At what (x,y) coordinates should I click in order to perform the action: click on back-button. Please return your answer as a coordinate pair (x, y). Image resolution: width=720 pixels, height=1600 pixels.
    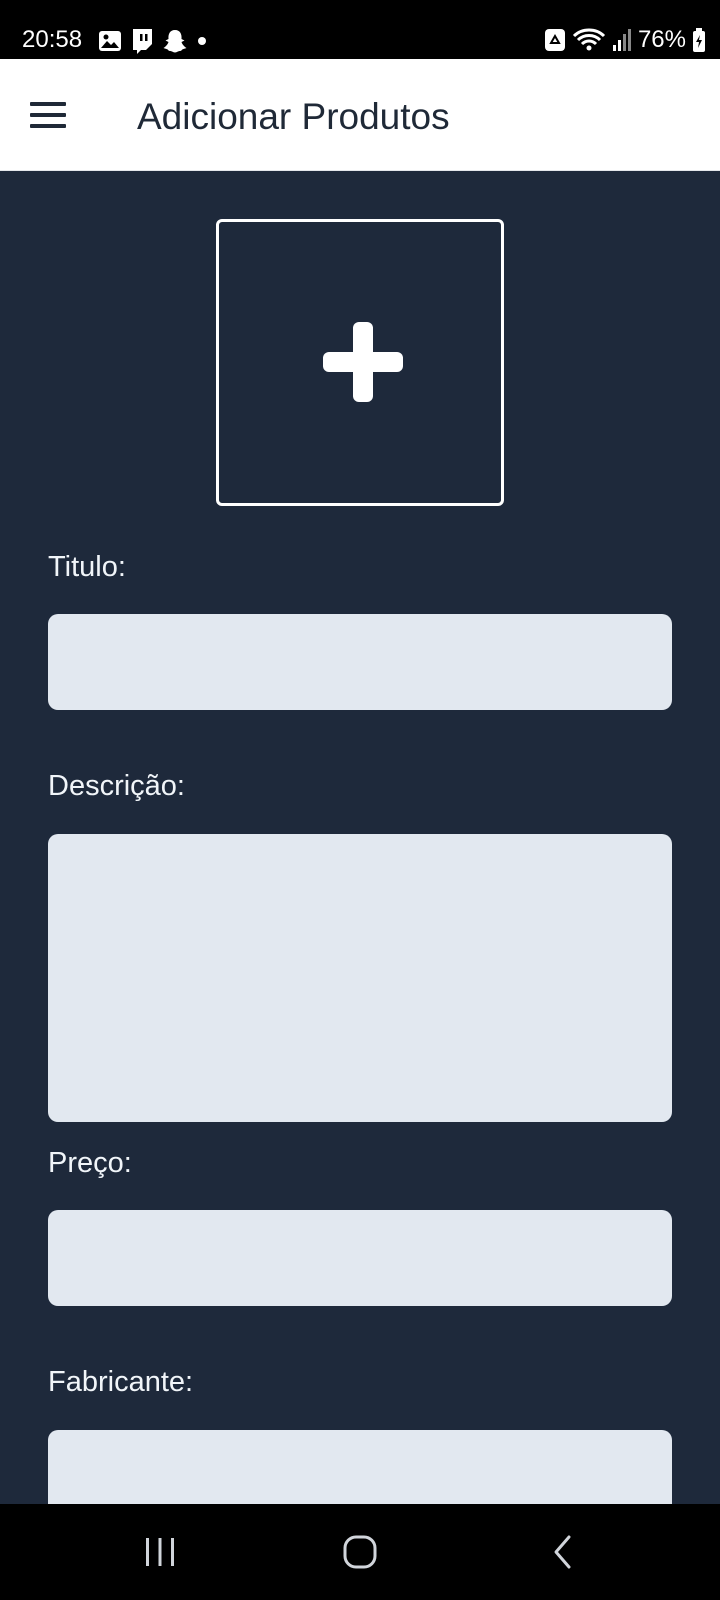
    Looking at the image, I should click on (563, 1552).